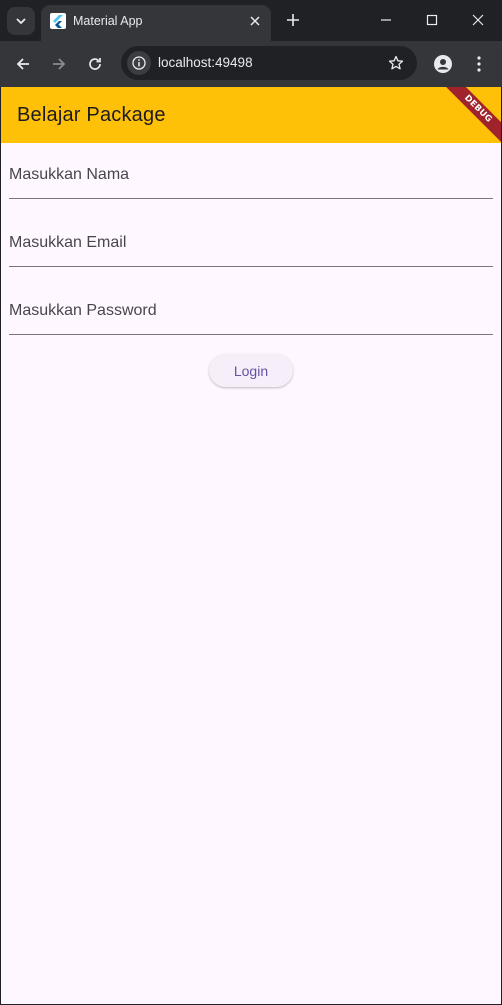  What do you see at coordinates (58, 21) in the screenshot?
I see `flutter-icon` at bounding box center [58, 21].